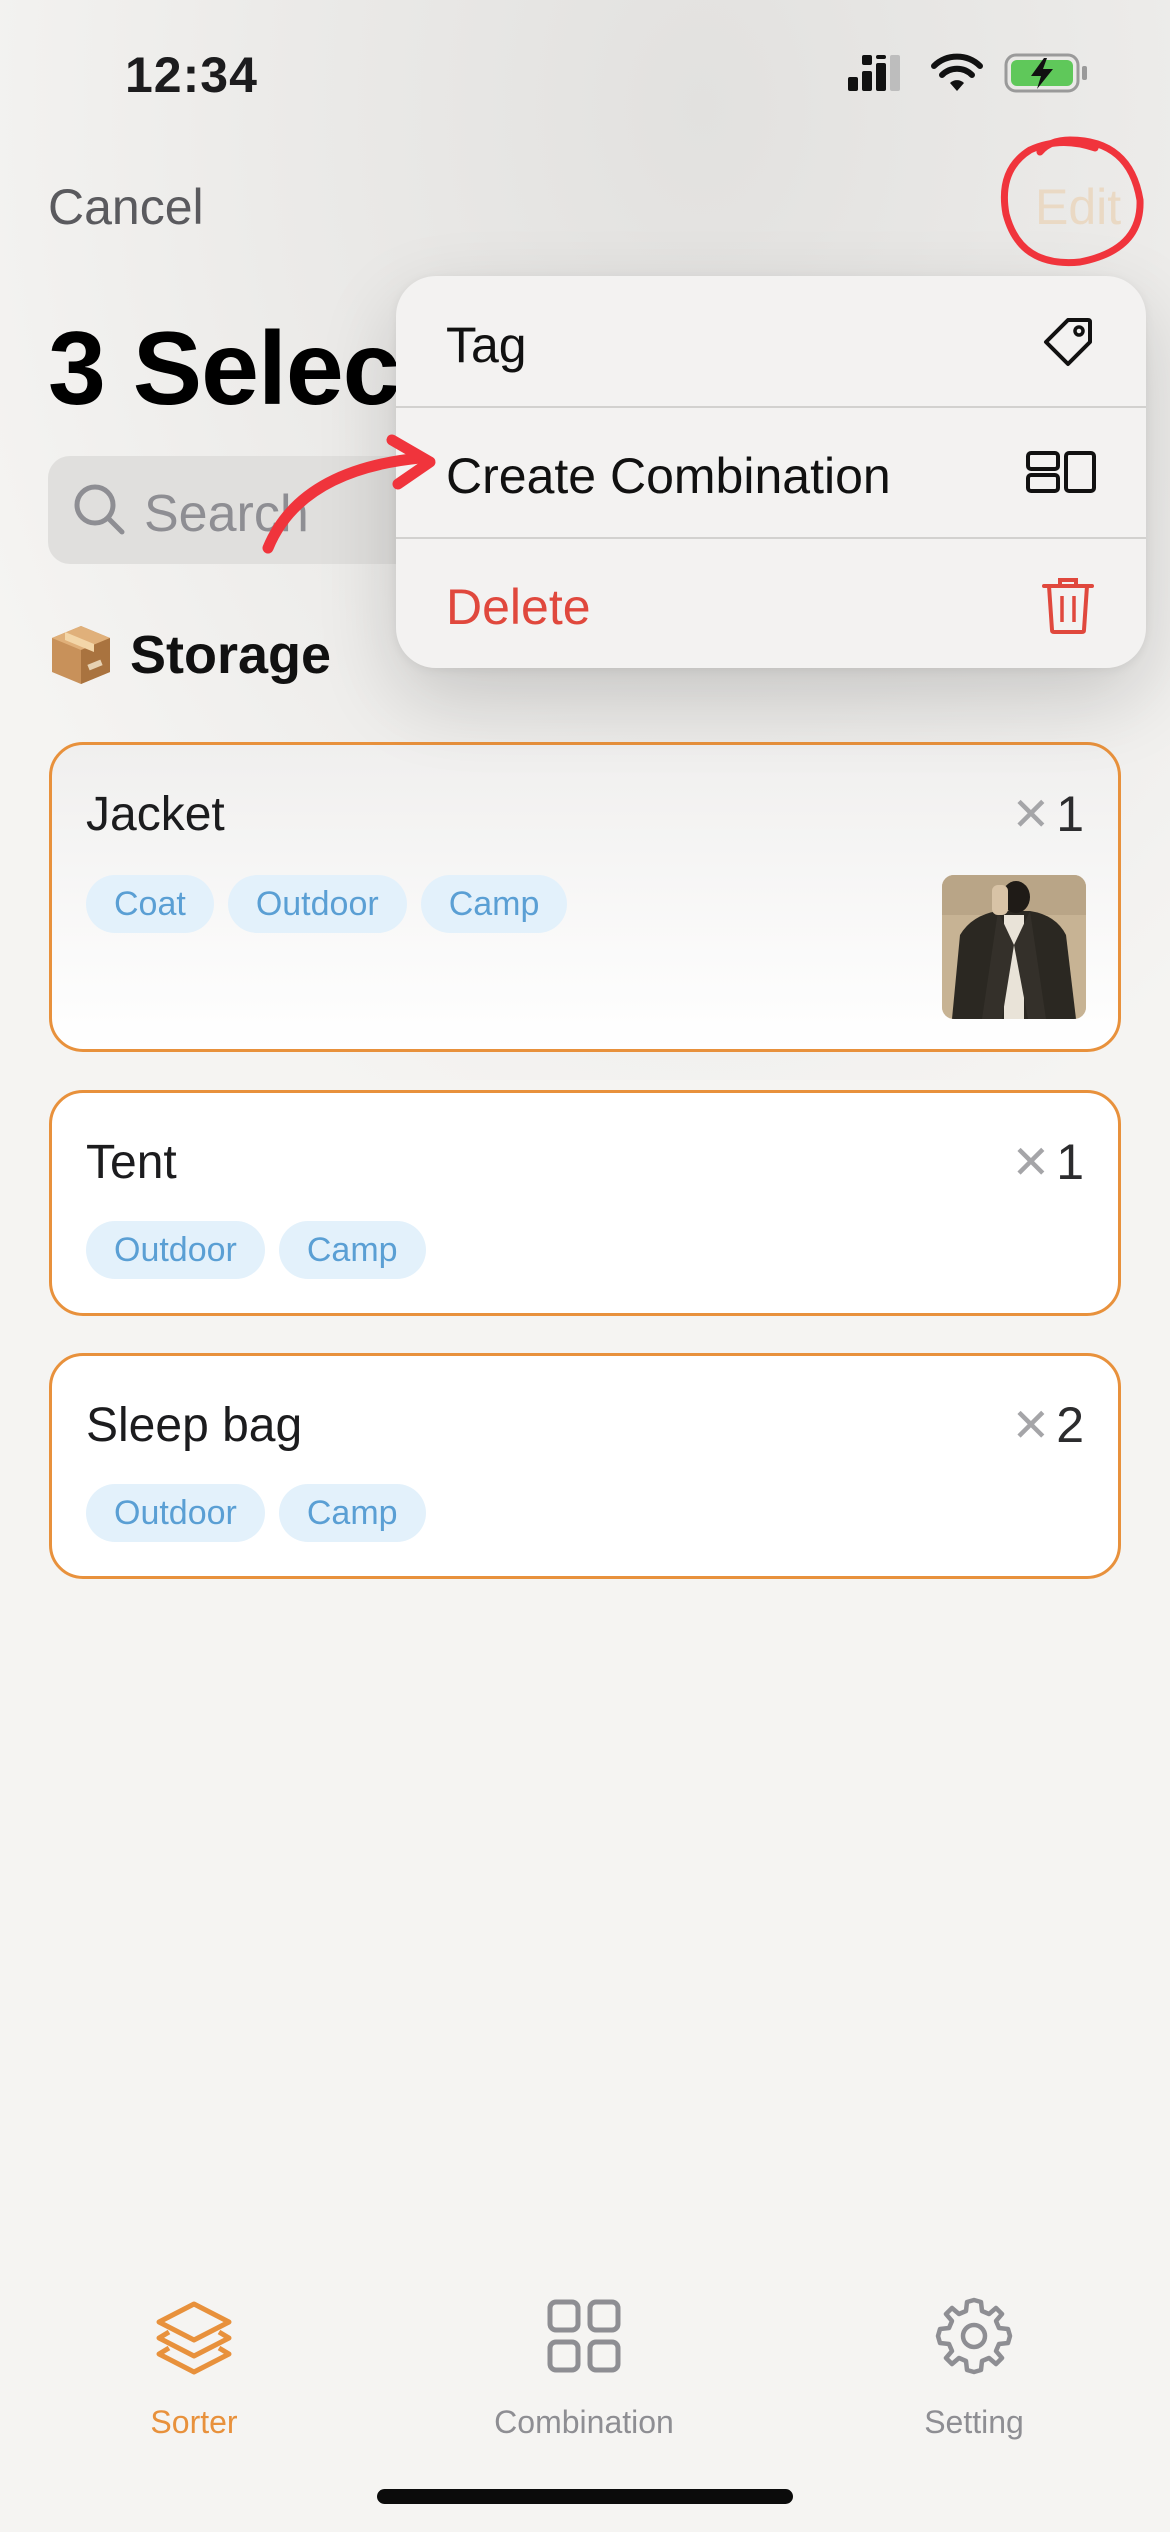 Image resolution: width=1170 pixels, height=2532 pixels. Describe the element at coordinates (224, 369) in the screenshot. I see `page-title: 3 Selec` at that location.